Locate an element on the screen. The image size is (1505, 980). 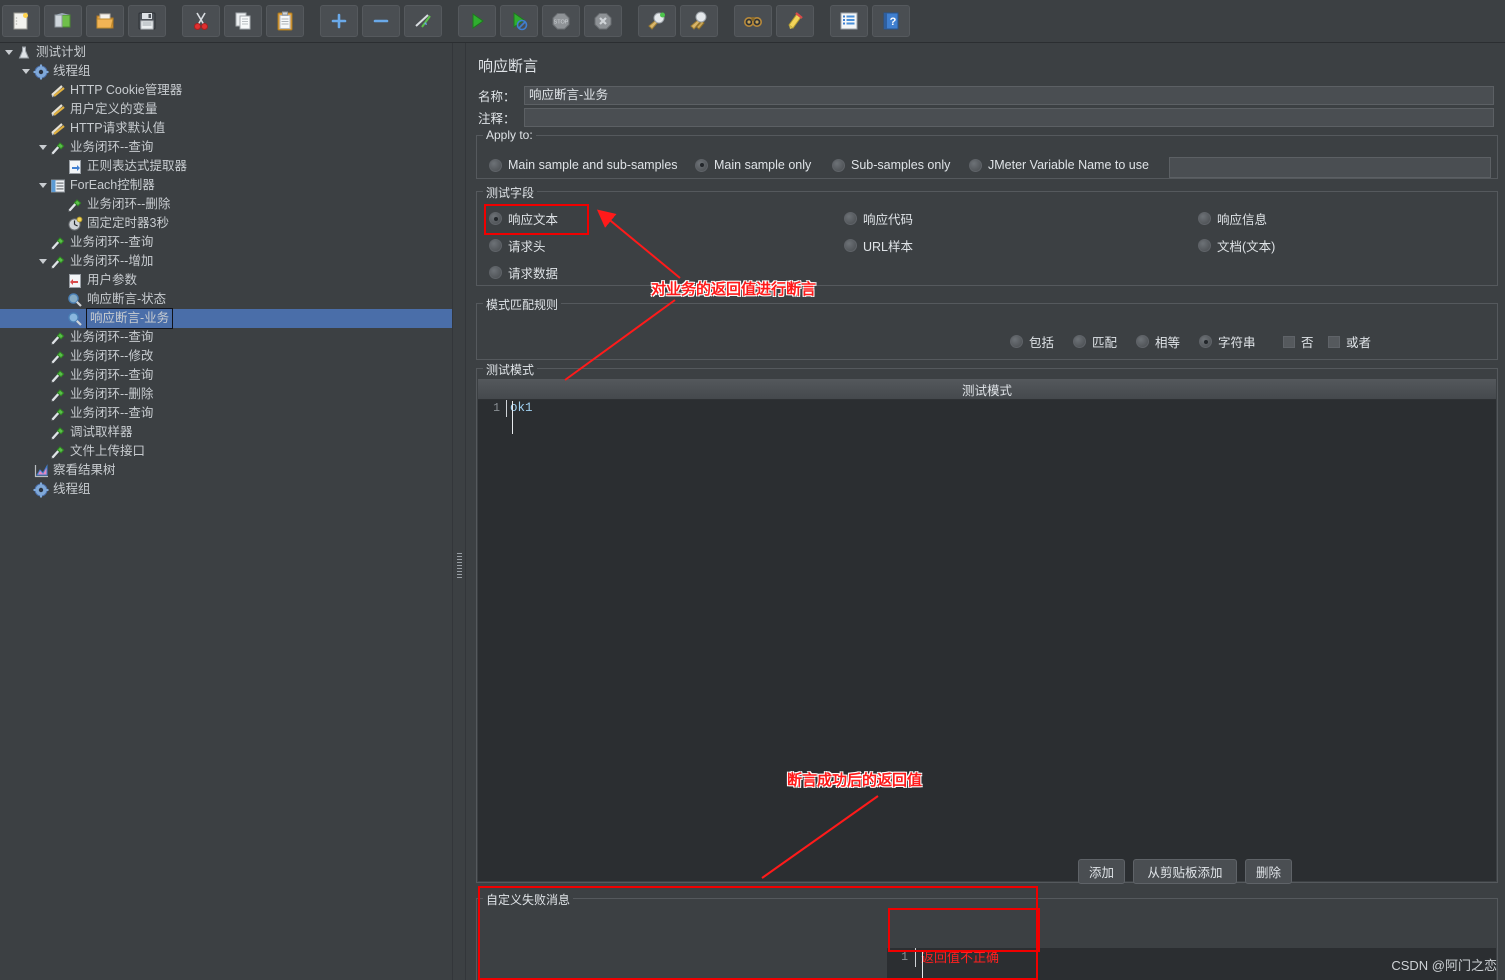
toggle-button is located at coordinates (423, 21).